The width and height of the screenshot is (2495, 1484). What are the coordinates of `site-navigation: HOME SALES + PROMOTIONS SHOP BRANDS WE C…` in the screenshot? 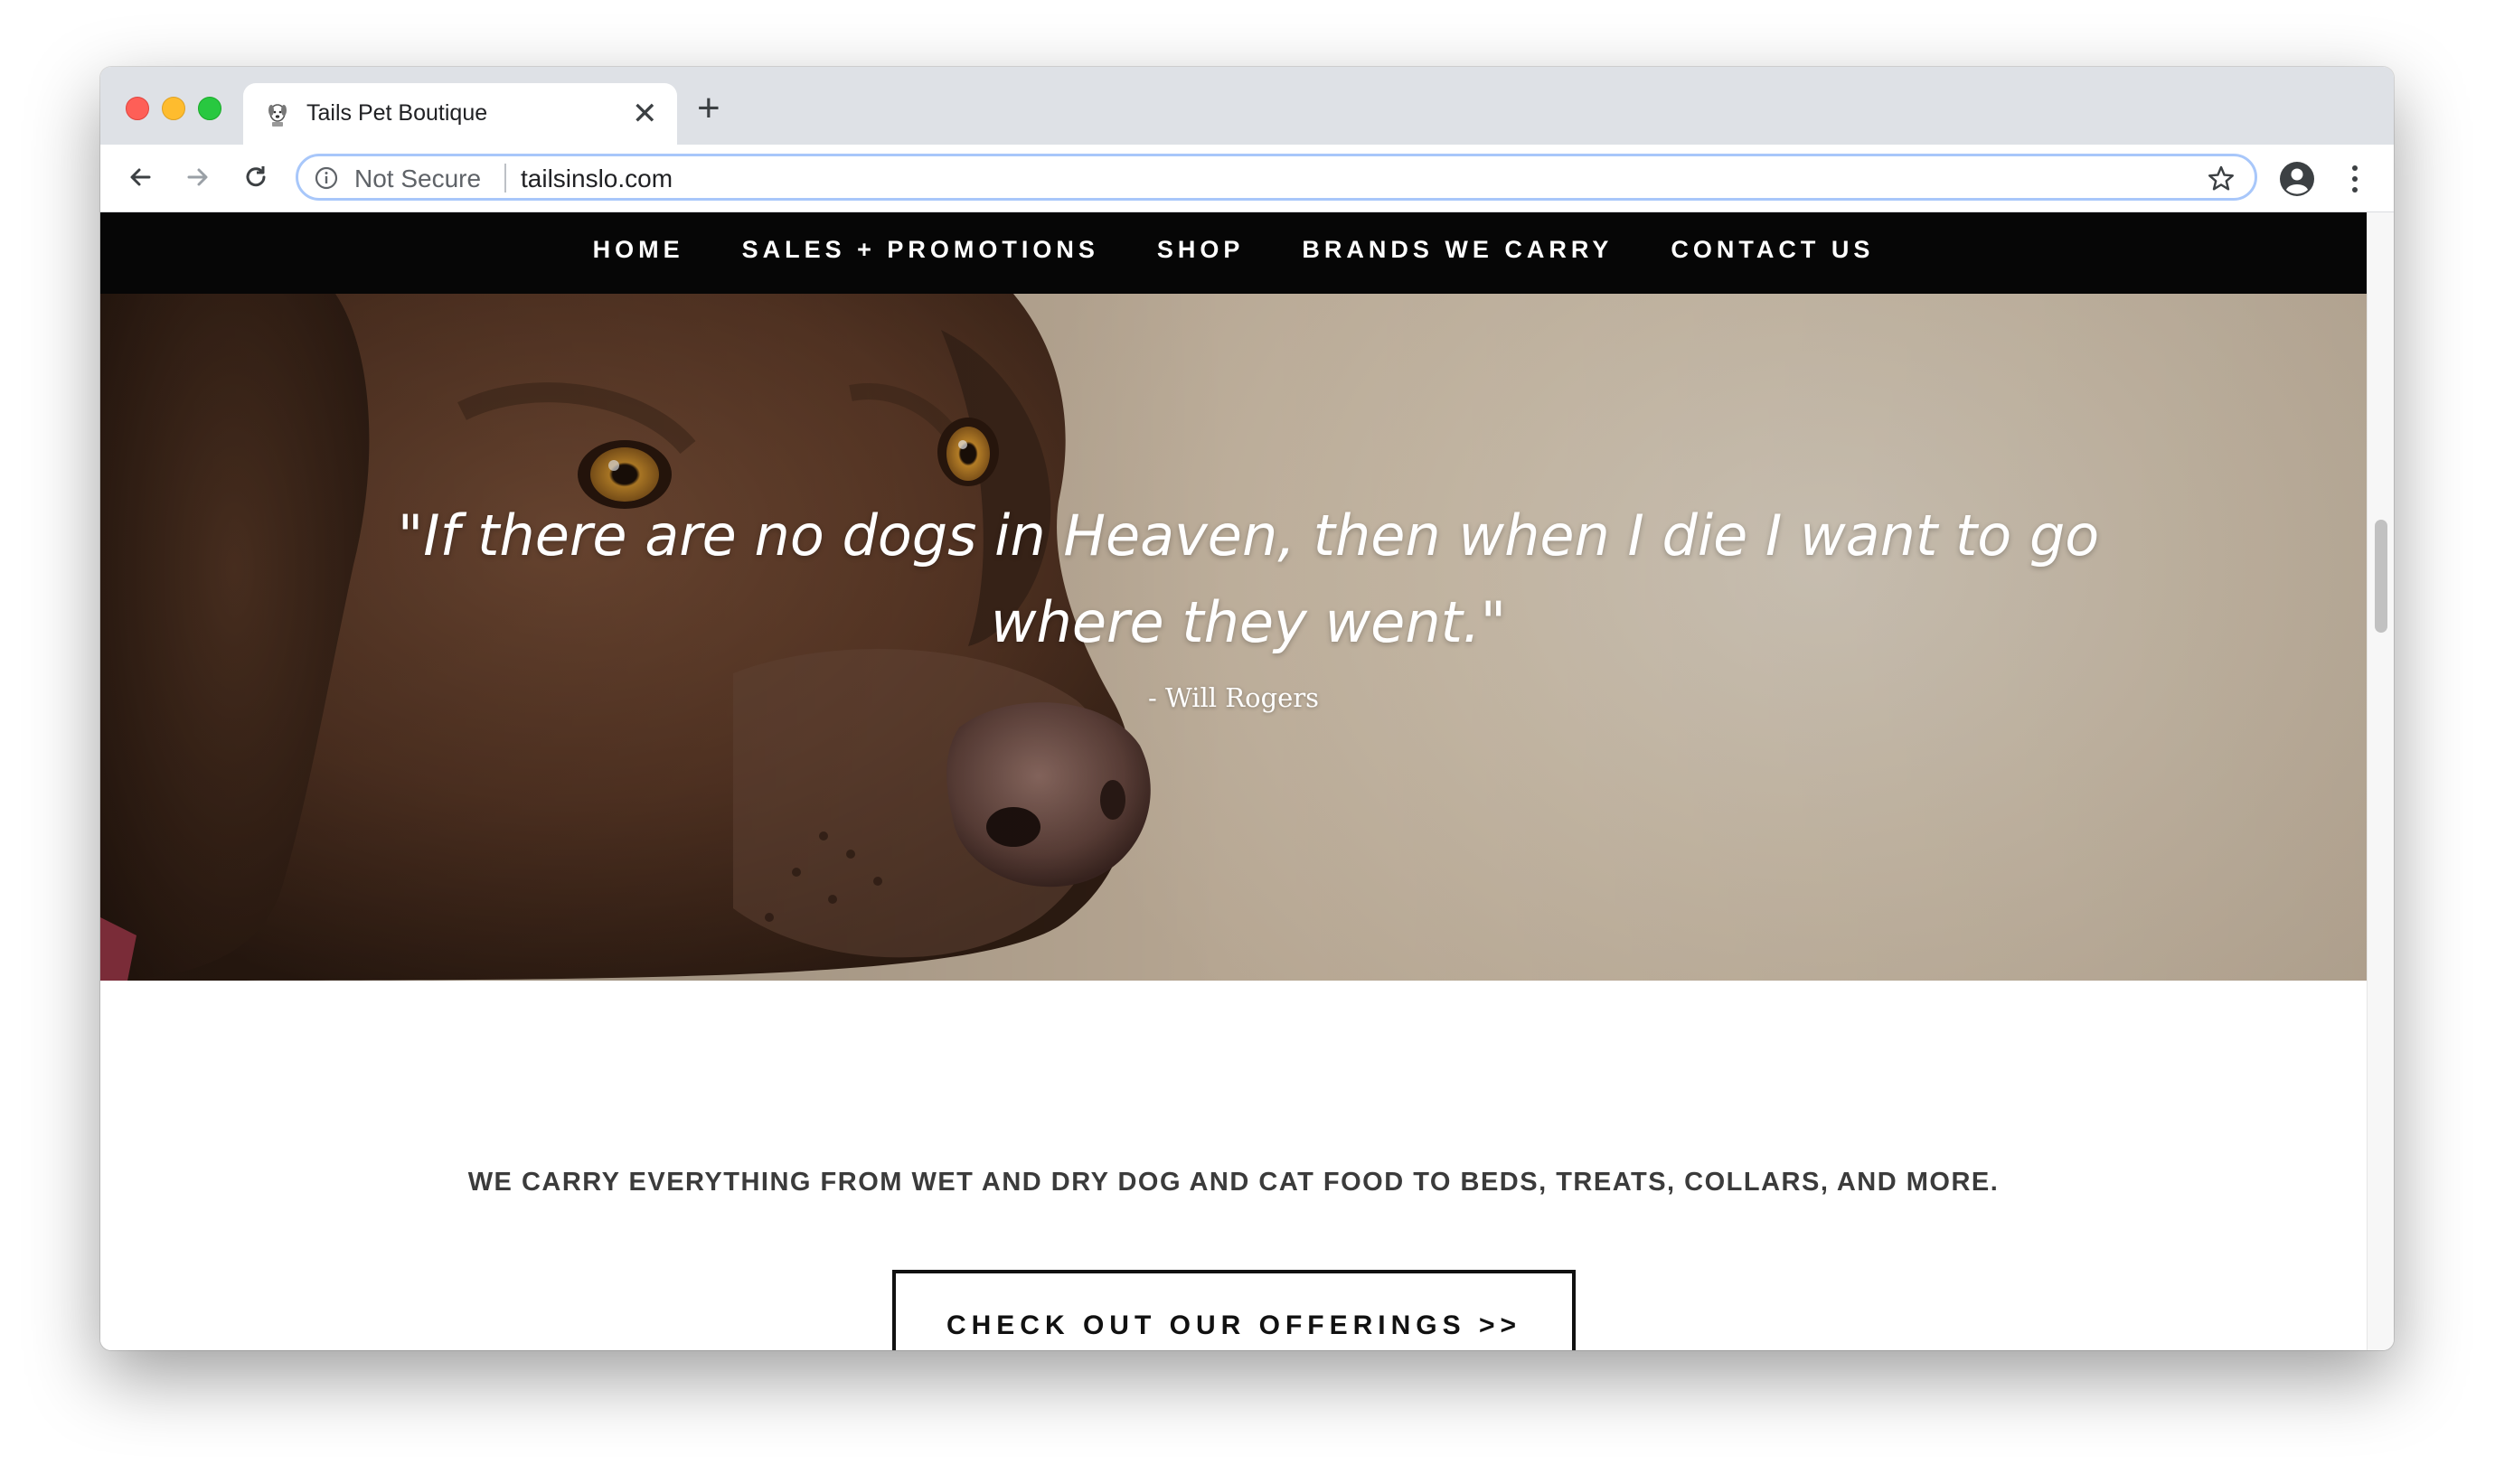 It's located at (1233, 253).